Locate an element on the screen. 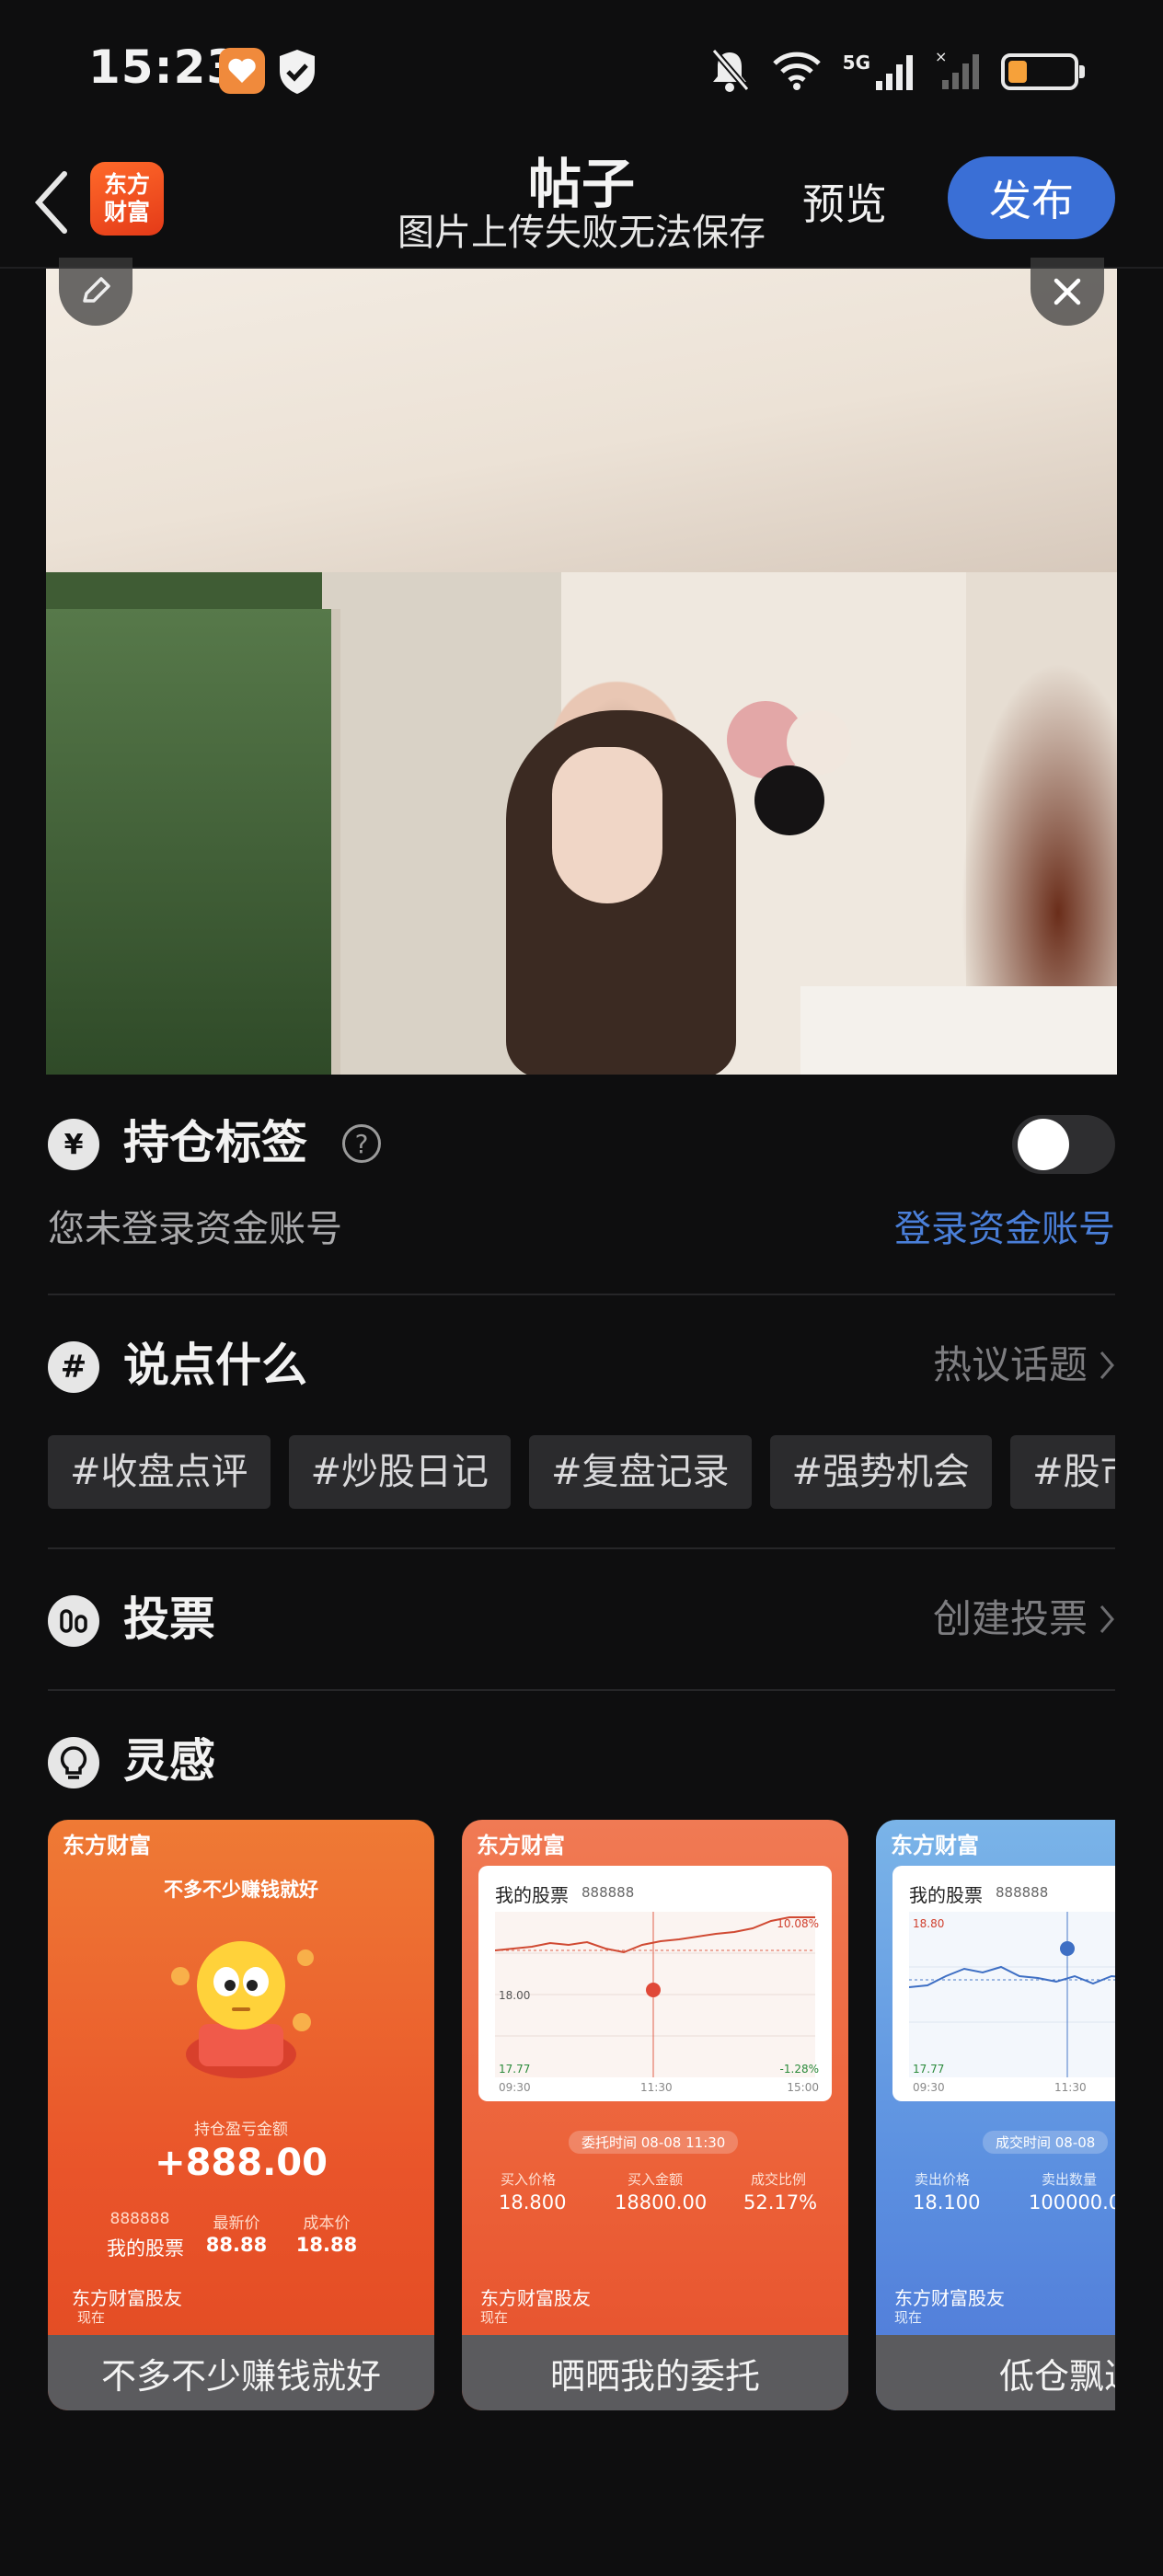 The height and width of the screenshot is (2576, 1163). topic-tag: #强势机会 is located at coordinates (881, 1472).